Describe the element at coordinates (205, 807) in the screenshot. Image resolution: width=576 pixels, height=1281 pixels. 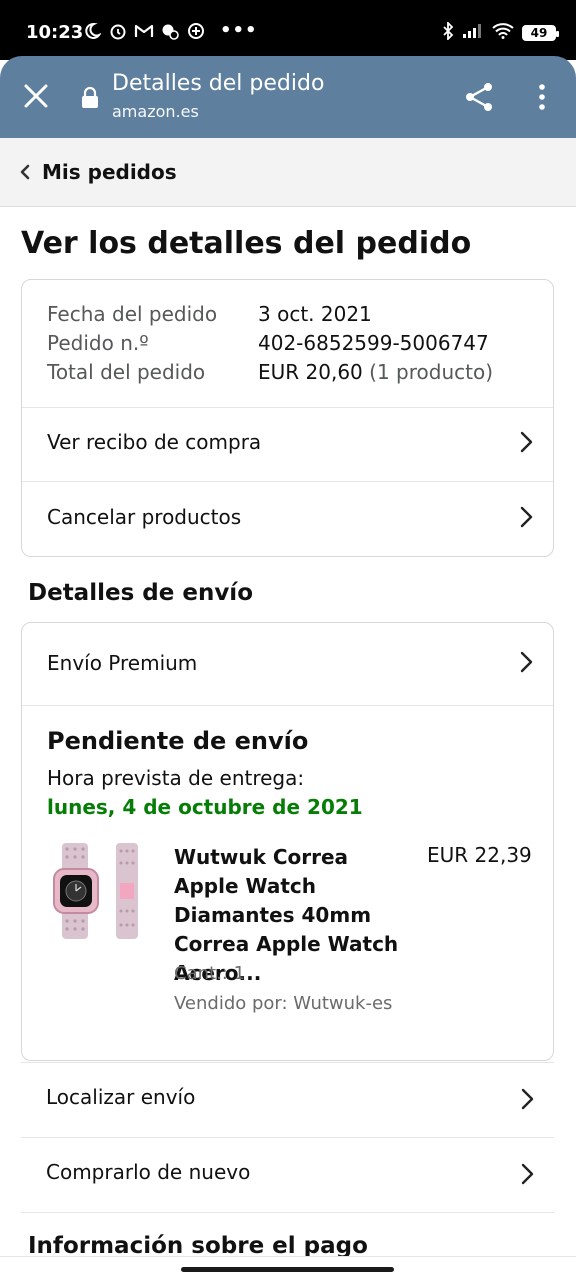
I see `eta-date: lunes, 4 de octubre de 2021` at that location.